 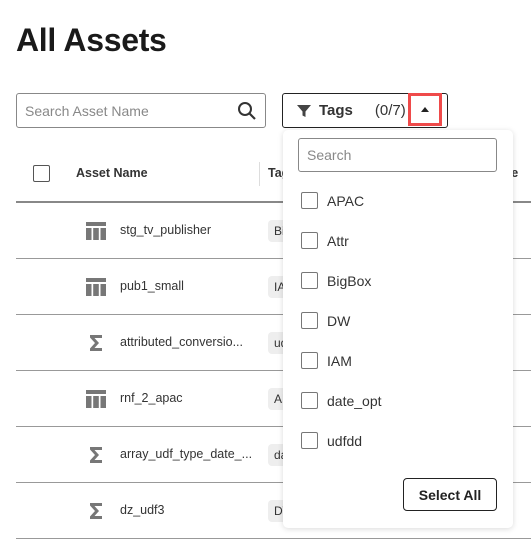 I want to click on tag-search-field, so click(x=397, y=155).